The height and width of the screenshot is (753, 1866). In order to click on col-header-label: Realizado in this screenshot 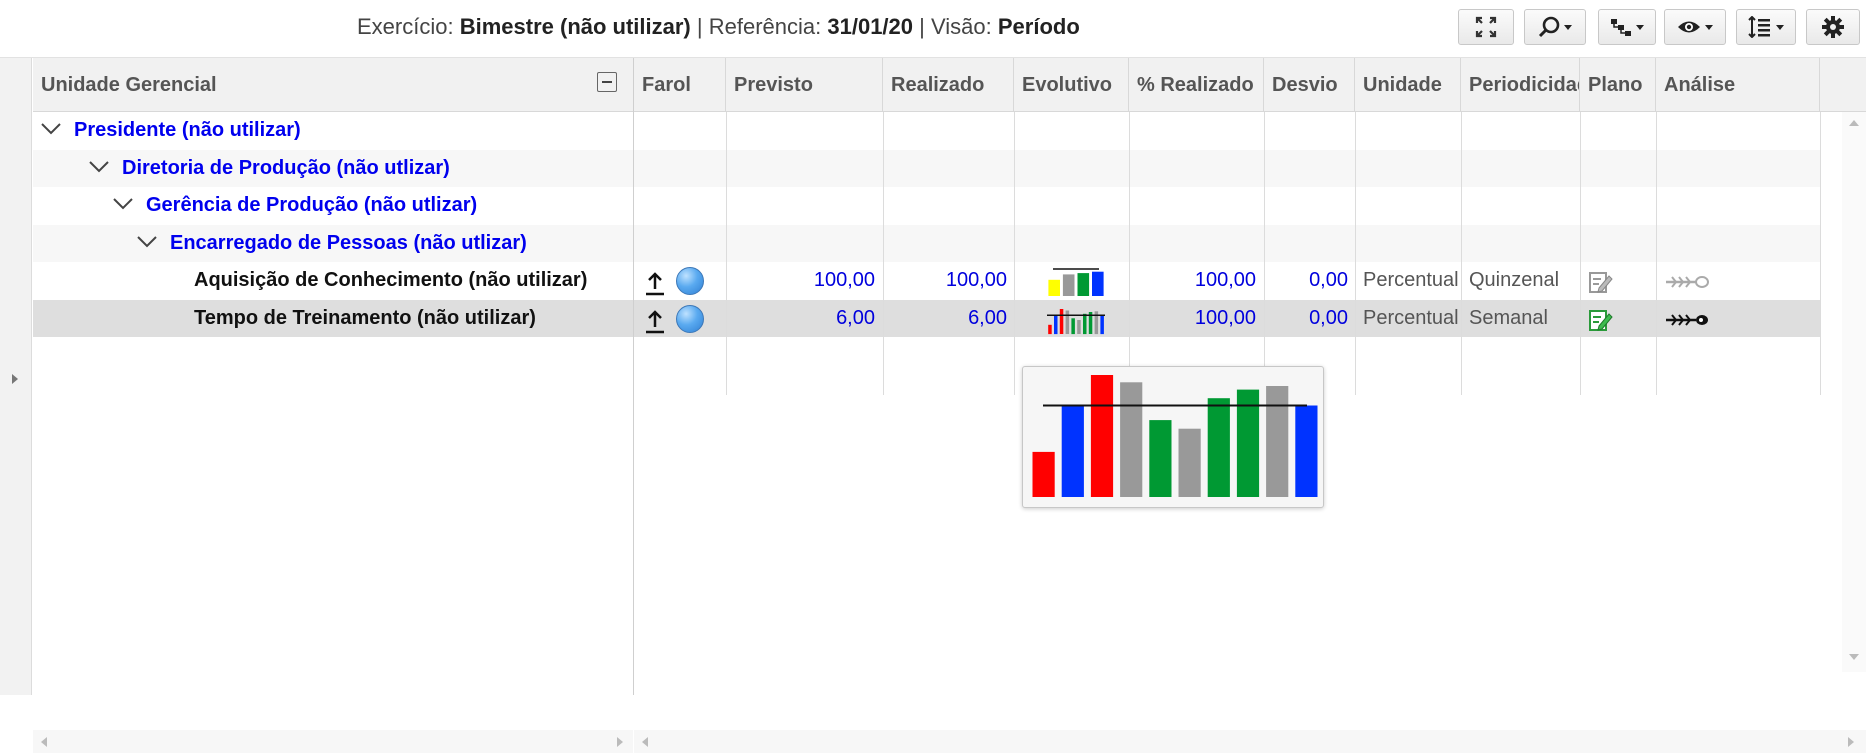, I will do `click(938, 85)`.